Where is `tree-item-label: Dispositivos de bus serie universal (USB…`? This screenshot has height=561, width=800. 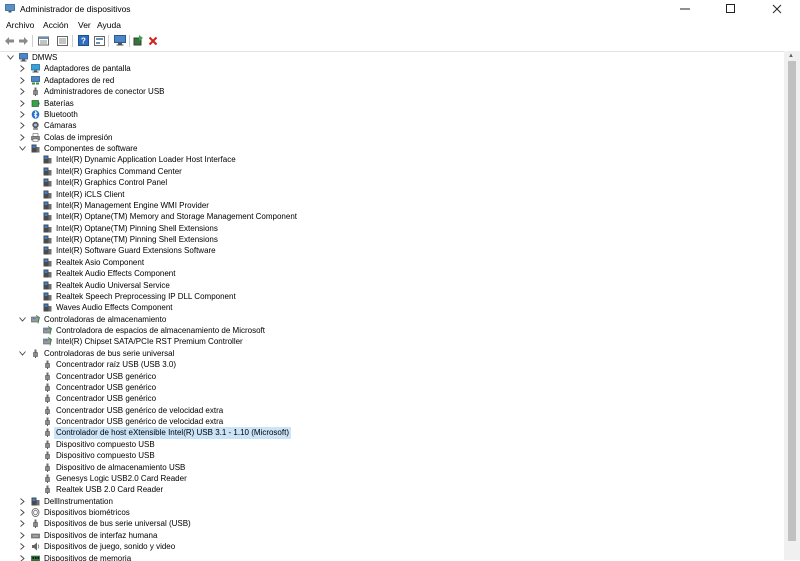 tree-item-label: Dispositivos de bus serie universal (USB… is located at coordinates (117, 523).